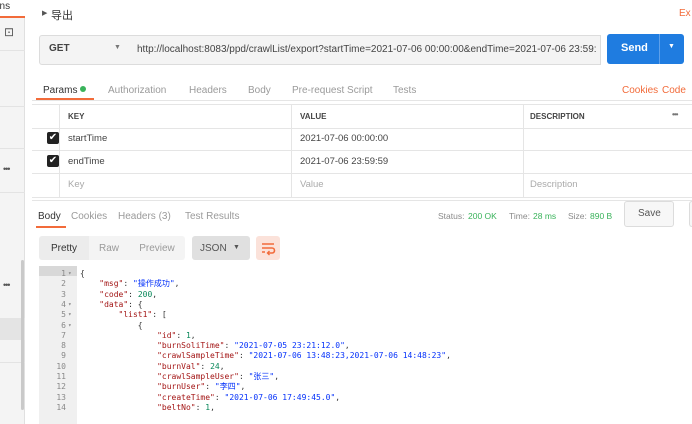 Image resolution: width=692 pixels, height=424 pixels. What do you see at coordinates (63, 346) in the screenshot?
I see `line-number: 8` at bounding box center [63, 346].